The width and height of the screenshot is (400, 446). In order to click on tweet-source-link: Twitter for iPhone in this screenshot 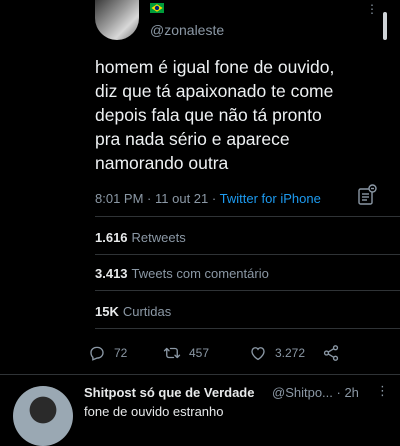, I will do `click(270, 198)`.